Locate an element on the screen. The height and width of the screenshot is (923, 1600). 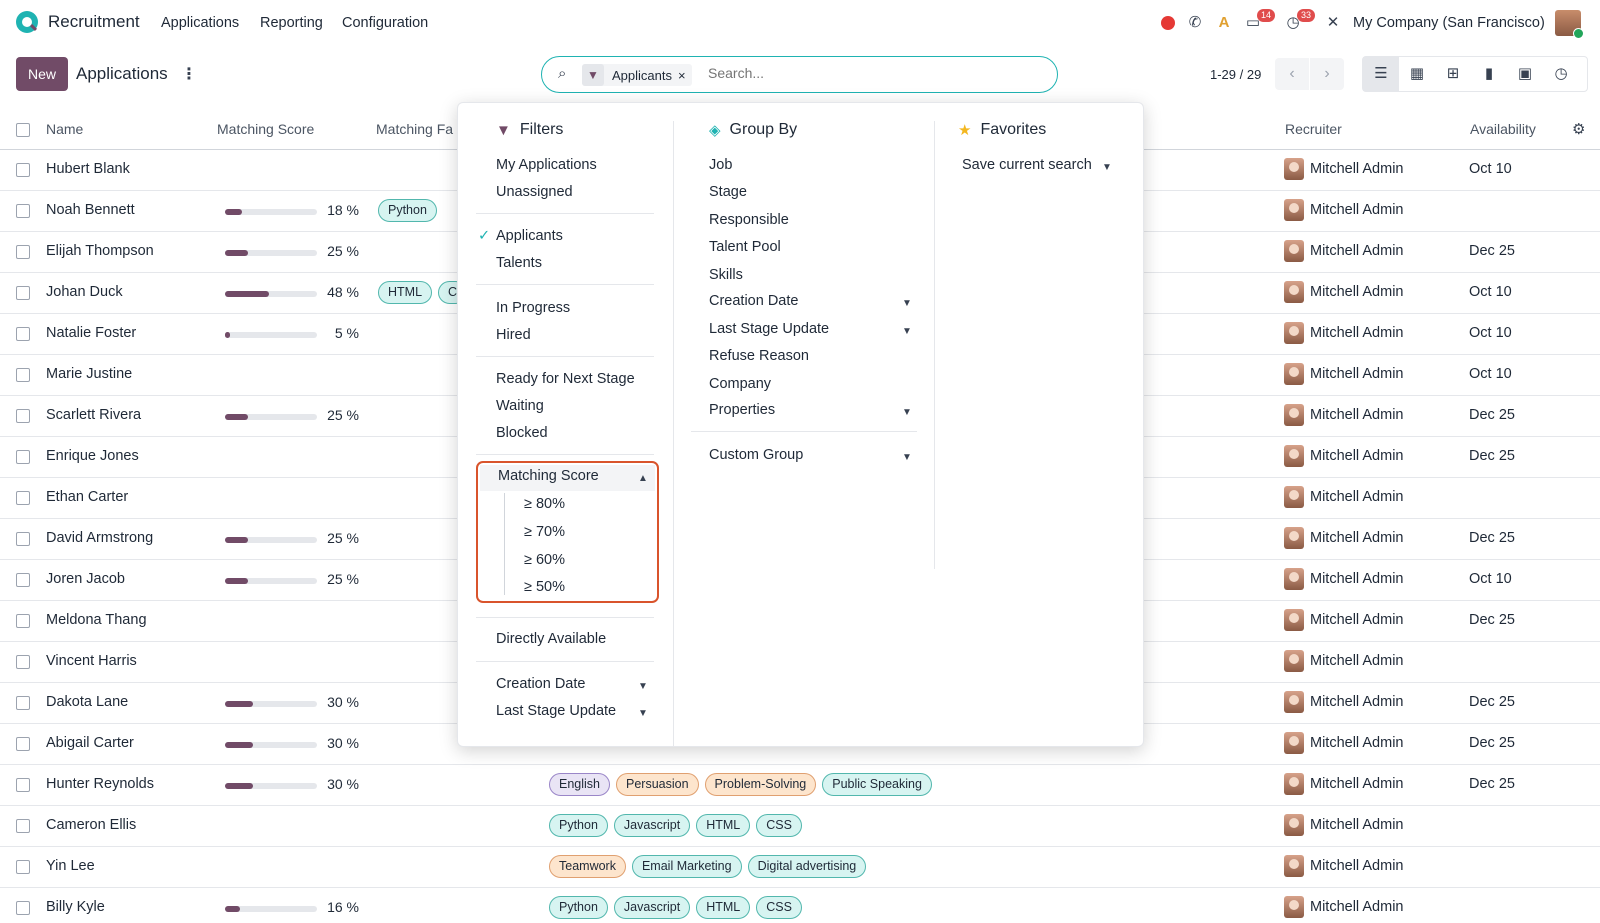
search-bar: ⌕ ▼ Applicants × is located at coordinates (799, 74).